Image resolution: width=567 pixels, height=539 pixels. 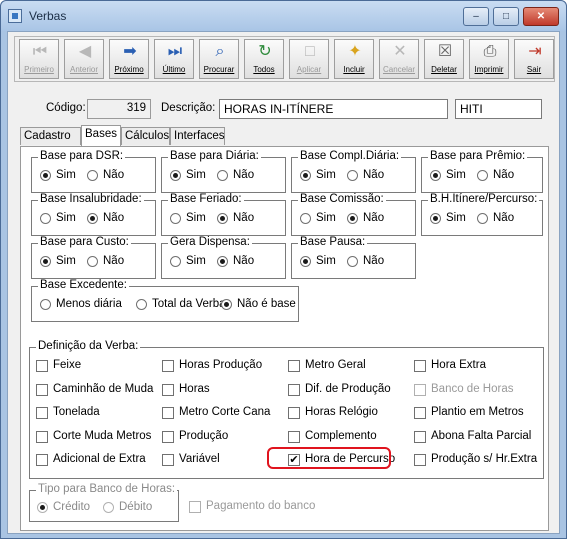 What do you see at coordinates (84, 59) in the screenshot?
I see `anterior-button: ◀ Anterior` at bounding box center [84, 59].